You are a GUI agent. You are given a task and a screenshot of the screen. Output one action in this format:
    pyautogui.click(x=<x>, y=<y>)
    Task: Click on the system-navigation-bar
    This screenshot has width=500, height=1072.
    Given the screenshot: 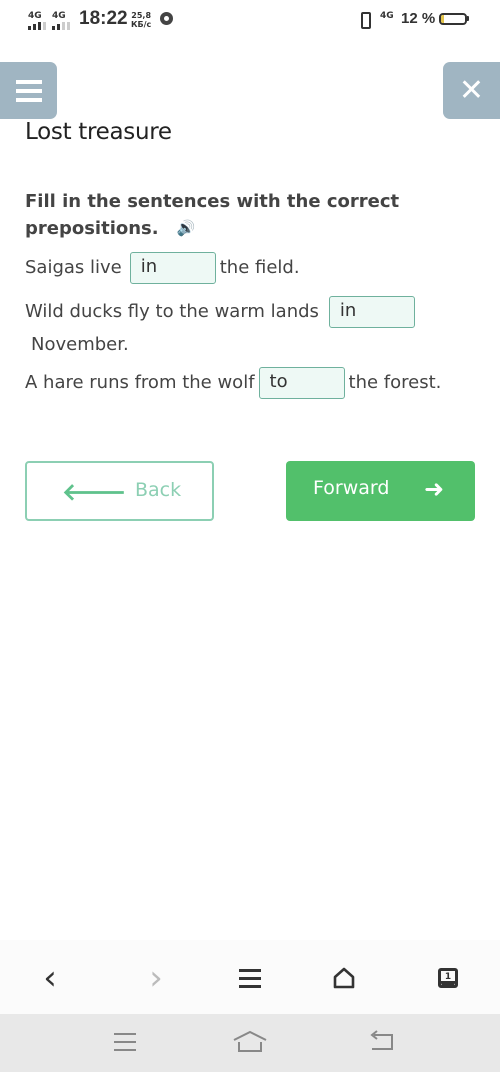 What is the action you would take?
    pyautogui.click(x=250, y=1043)
    